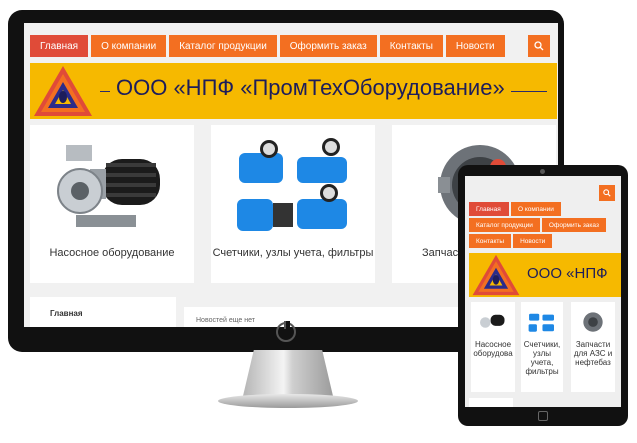 This screenshot has height=443, width=637. I want to click on parts-image, so click(593, 322).